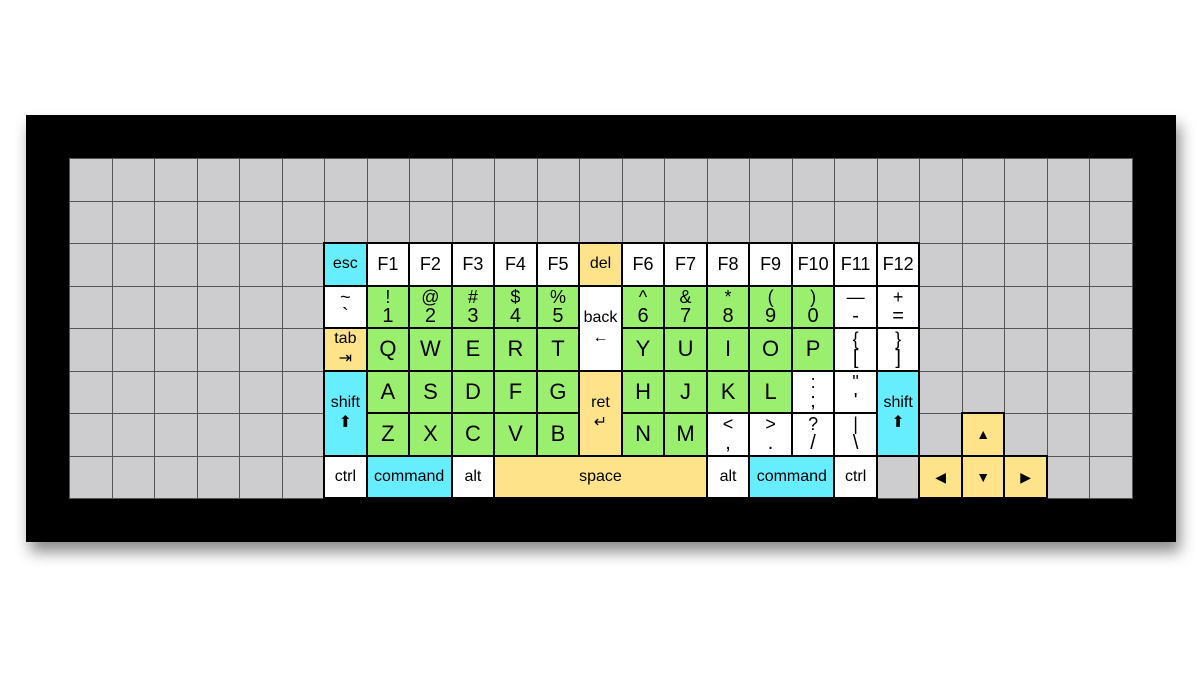  What do you see at coordinates (600, 476) in the screenshot?
I see `key-space: space` at bounding box center [600, 476].